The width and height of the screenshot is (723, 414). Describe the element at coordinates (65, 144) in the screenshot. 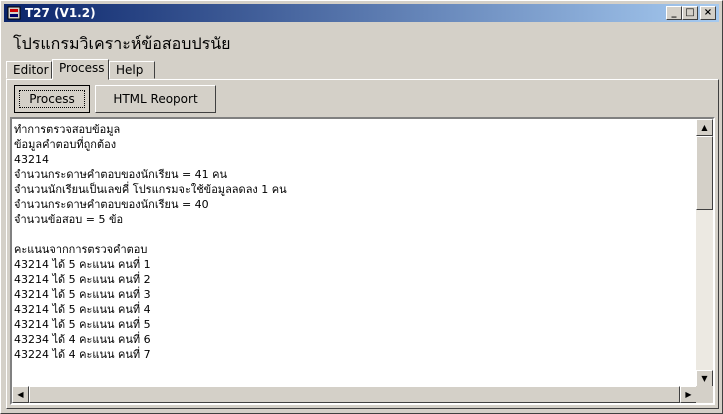

I see `output-line: ข้อมูลคำตอบที่ถูกต้อง` at that location.